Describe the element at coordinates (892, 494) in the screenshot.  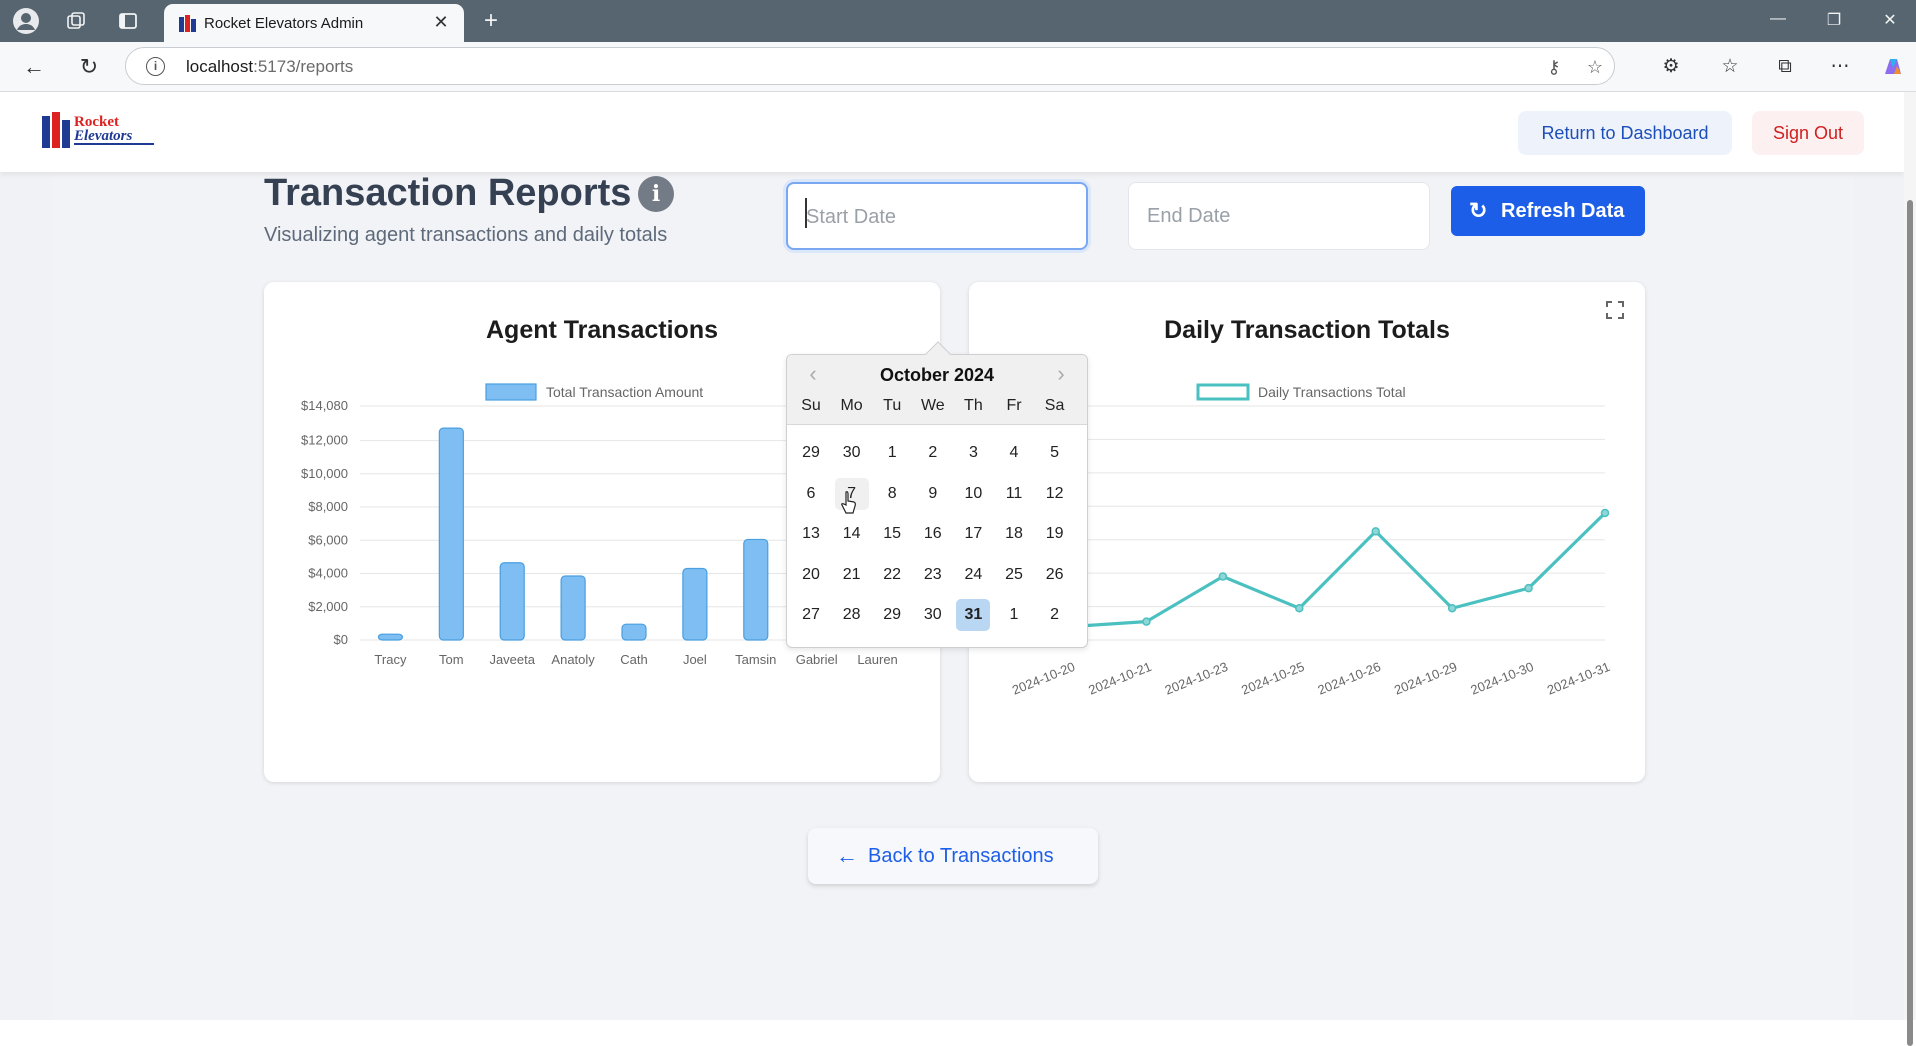
I see `calendar-day: 8` at that location.